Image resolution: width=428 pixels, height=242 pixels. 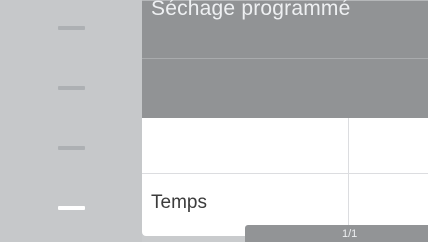 I want to click on column-divider, so click(x=348, y=177).